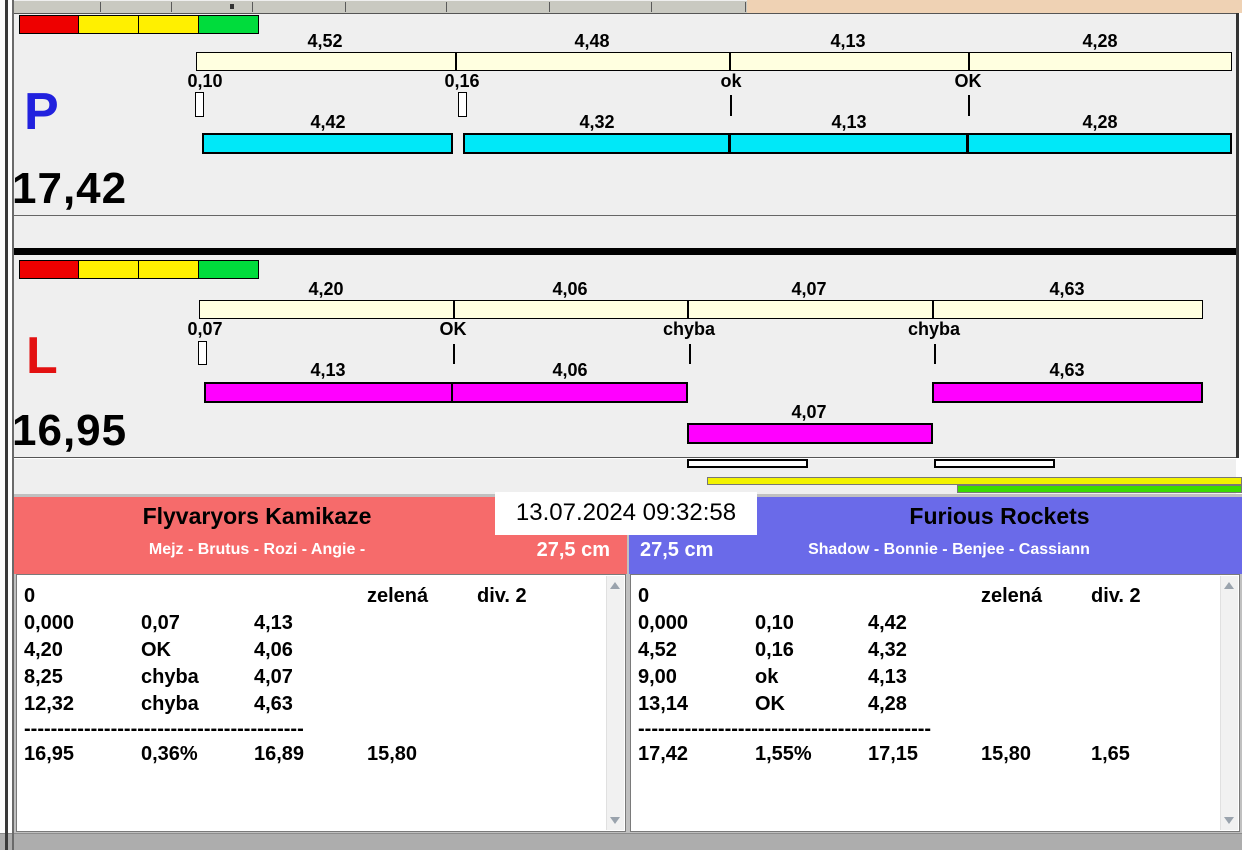 The height and width of the screenshot is (850, 1242). Describe the element at coordinates (701, 309) in the screenshot. I see `l-reference-bar` at that location.